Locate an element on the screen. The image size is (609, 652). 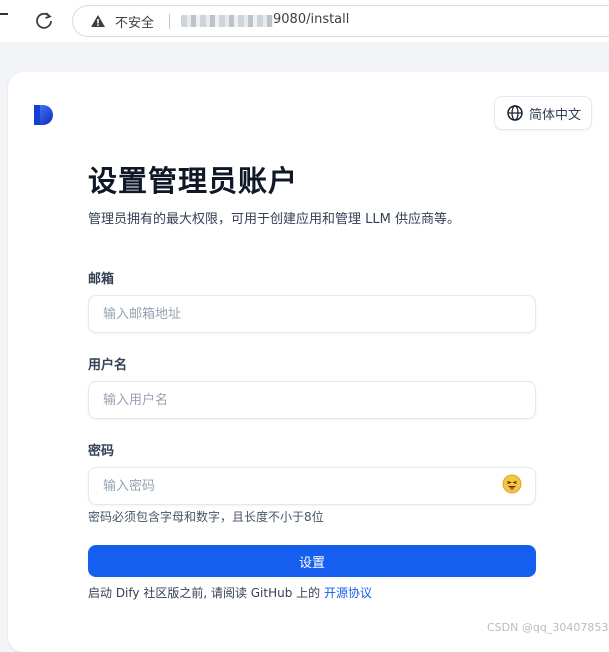
license-note: 启动 Dify 社区版之前, 请阅读 GitHub 上的 开源协议 is located at coordinates (230, 592).